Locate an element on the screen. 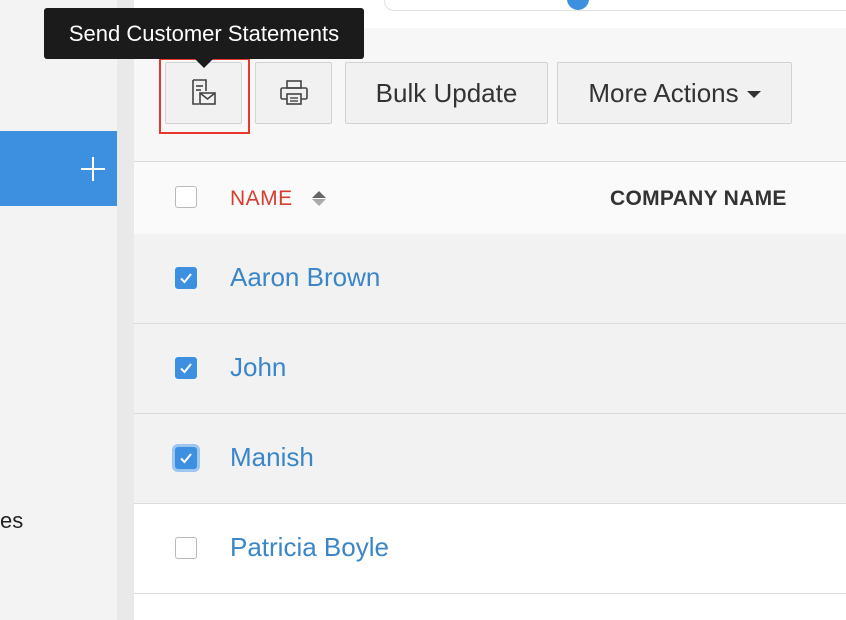  sidebar: es is located at coordinates (59, 310).